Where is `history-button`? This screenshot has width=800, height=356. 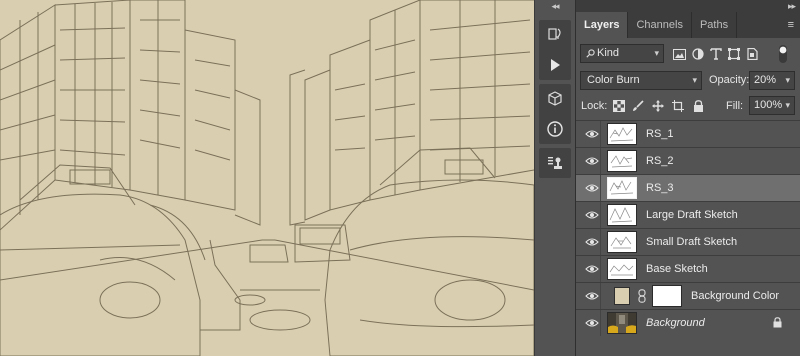 history-button is located at coordinates (555, 35).